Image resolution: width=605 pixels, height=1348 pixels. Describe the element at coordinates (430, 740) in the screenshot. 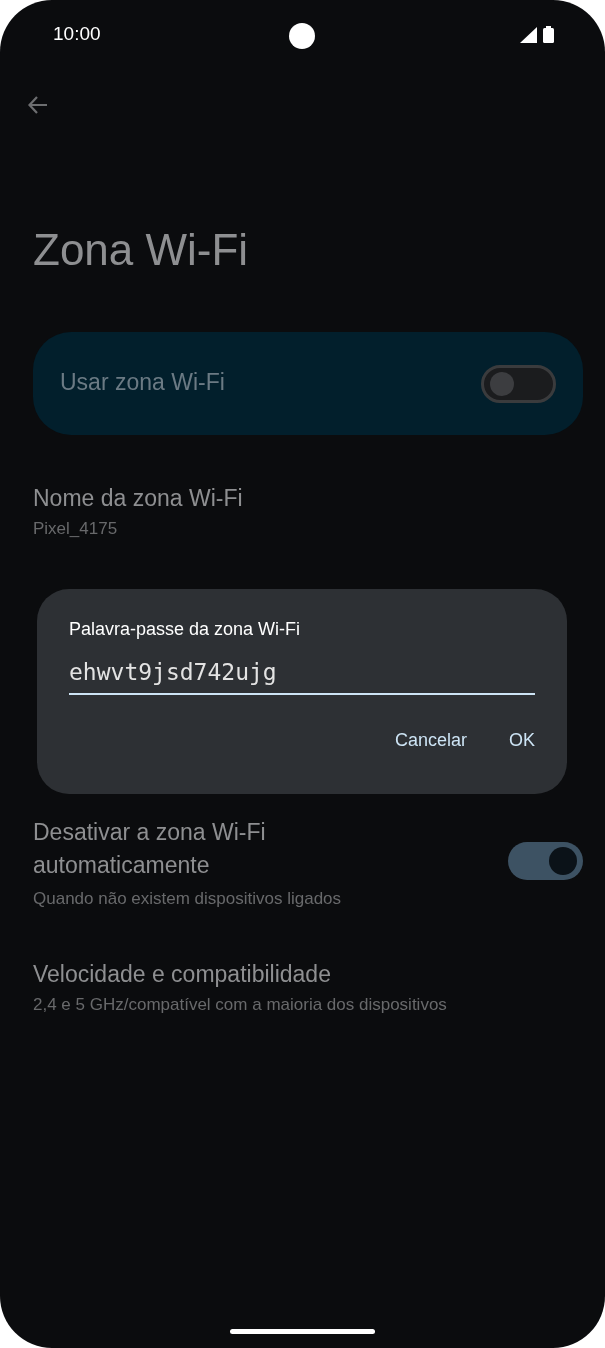

I see `dialog-button: Cancelar` at that location.